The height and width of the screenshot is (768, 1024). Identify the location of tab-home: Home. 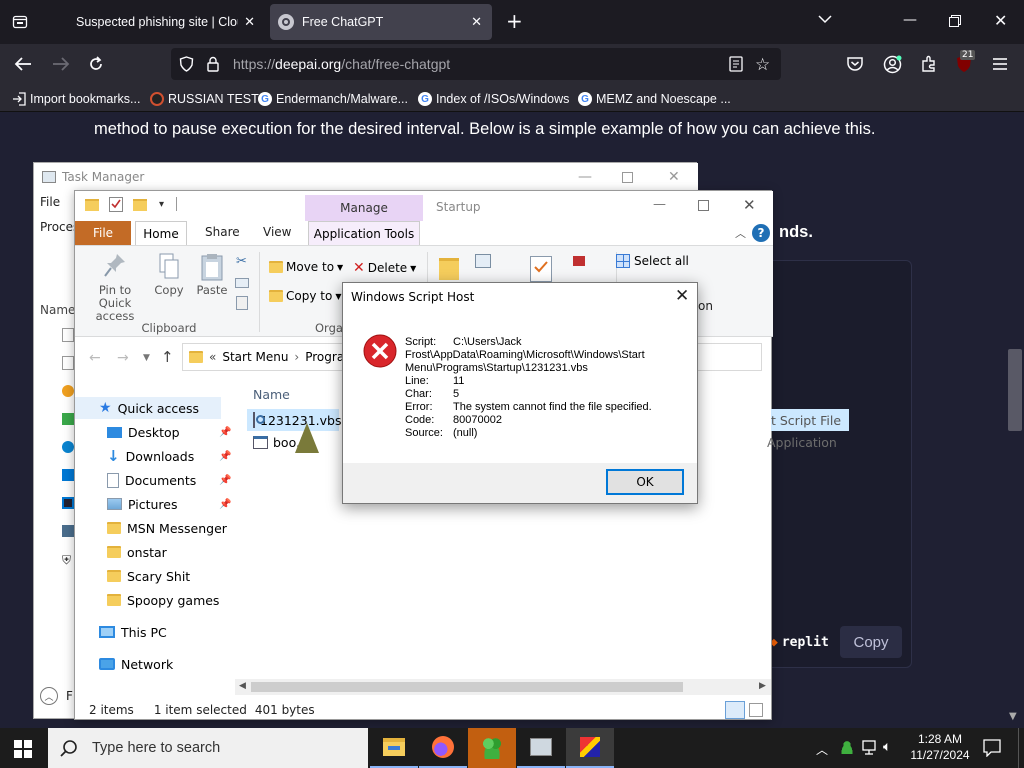
(161, 233).